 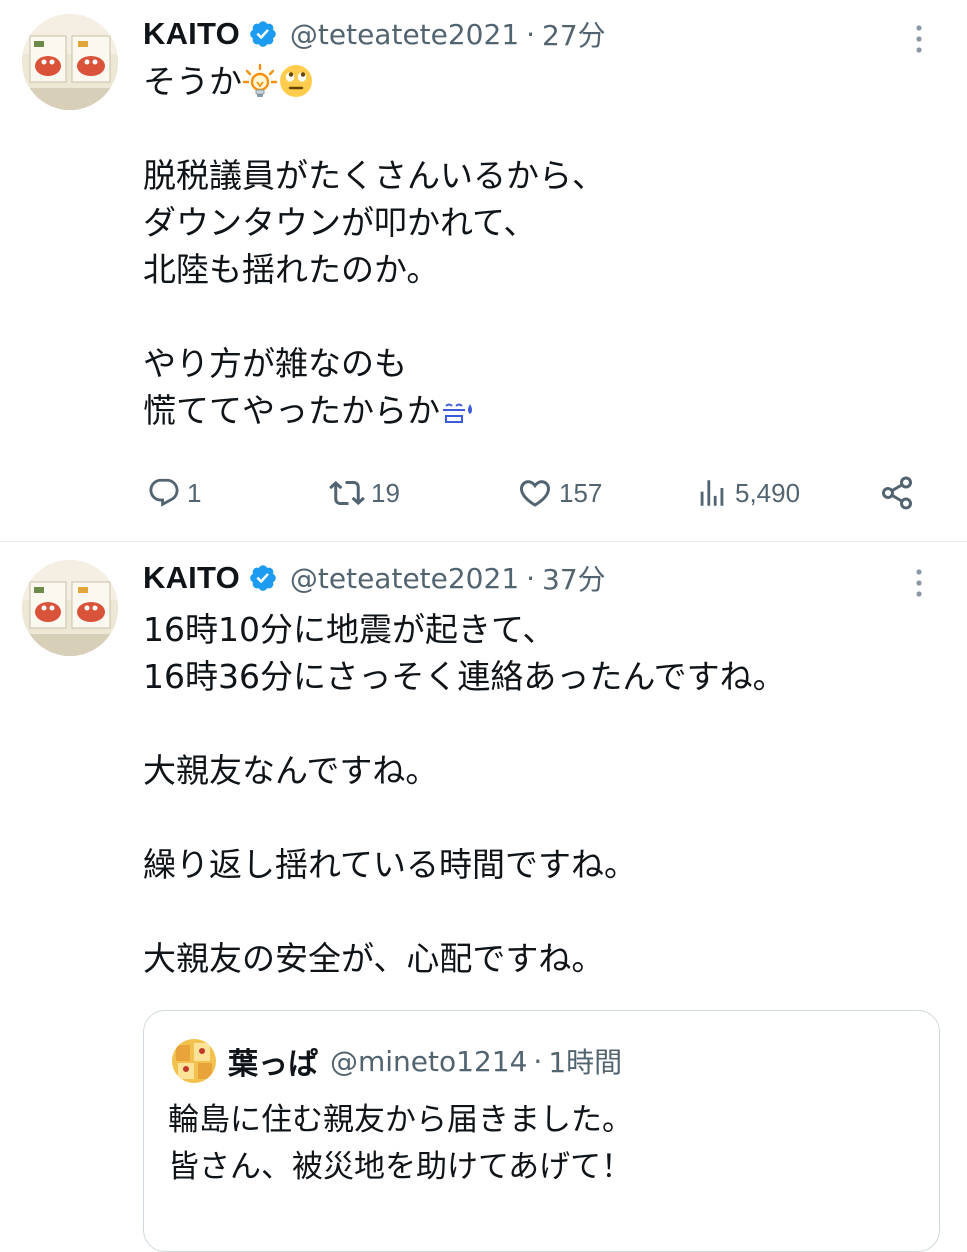 I want to click on eye-roll-emoji-icon, so click(x=296, y=81).